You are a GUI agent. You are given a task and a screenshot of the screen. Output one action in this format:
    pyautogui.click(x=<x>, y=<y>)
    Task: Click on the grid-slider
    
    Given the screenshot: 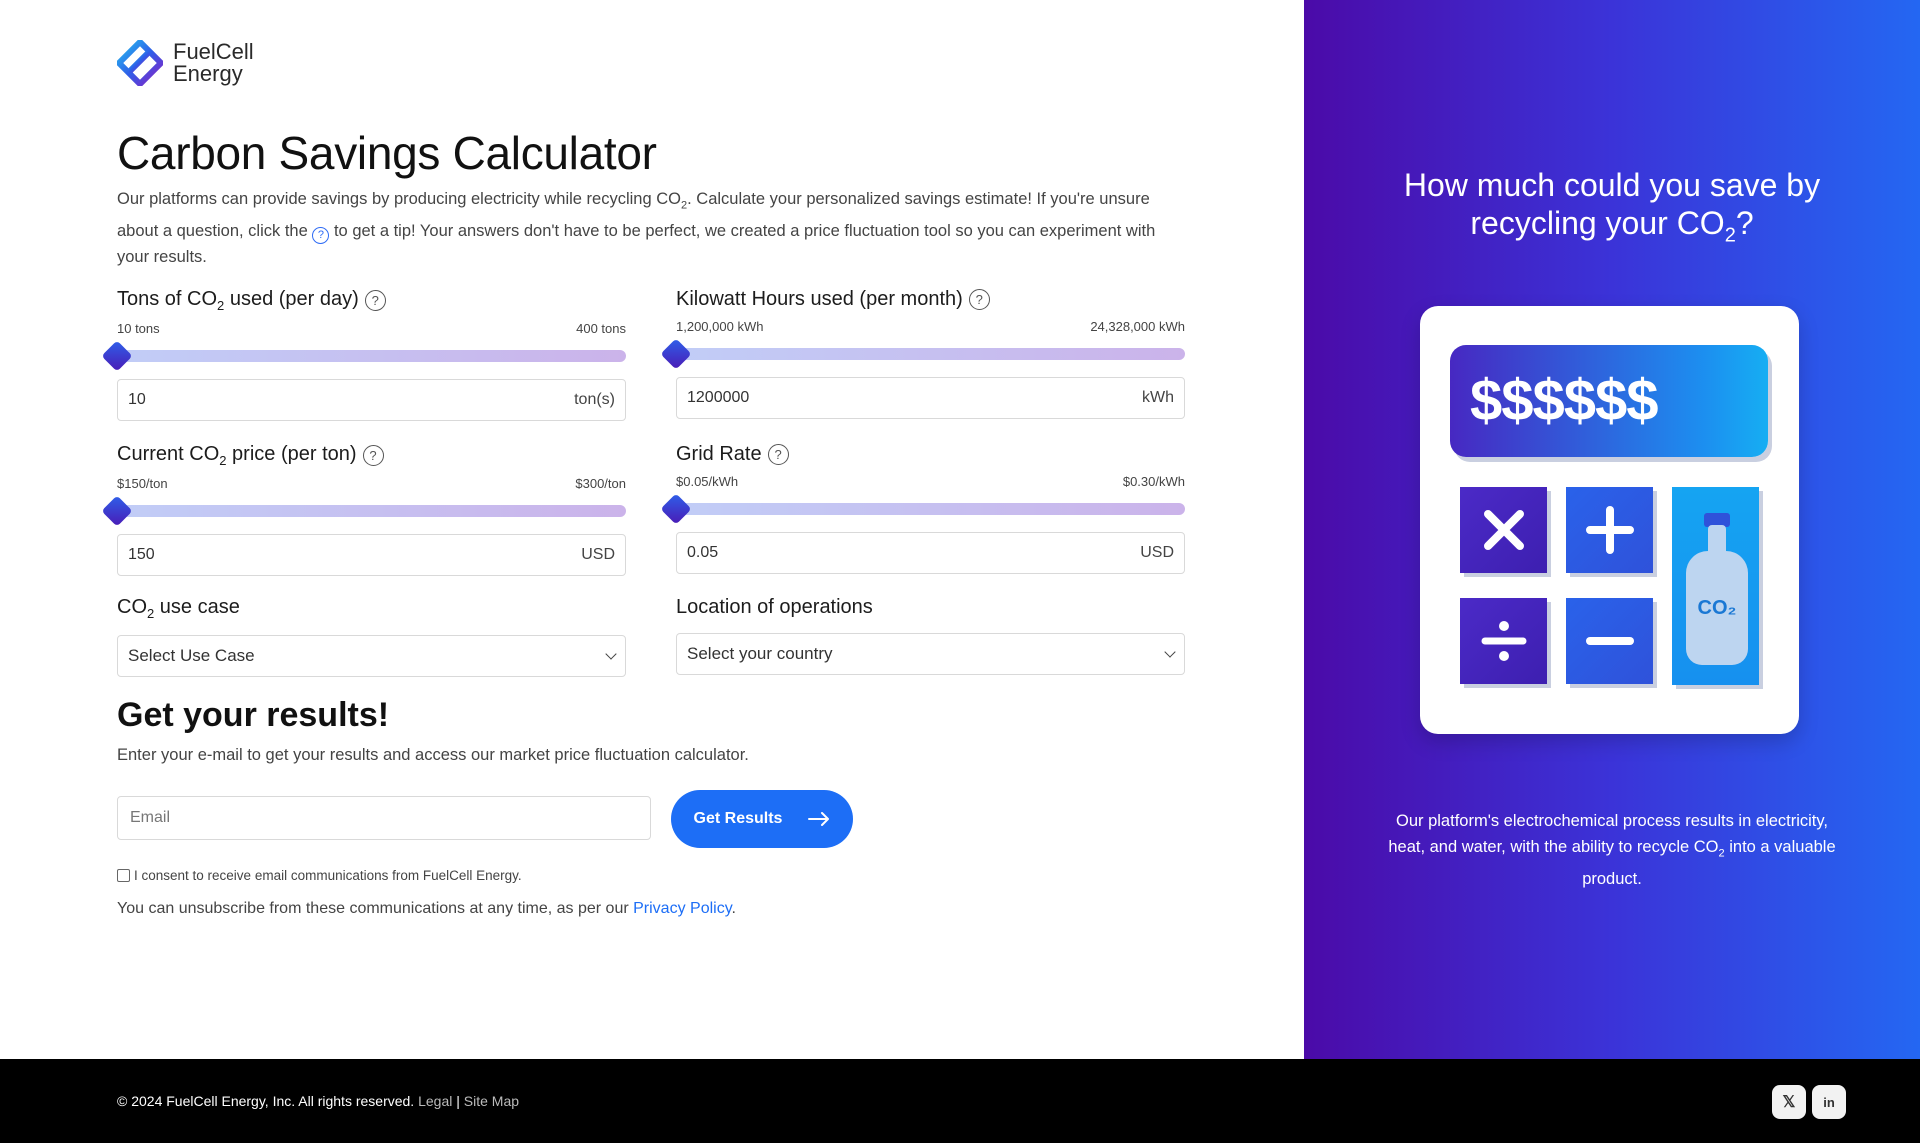 What is the action you would take?
    pyautogui.click(x=922, y=509)
    